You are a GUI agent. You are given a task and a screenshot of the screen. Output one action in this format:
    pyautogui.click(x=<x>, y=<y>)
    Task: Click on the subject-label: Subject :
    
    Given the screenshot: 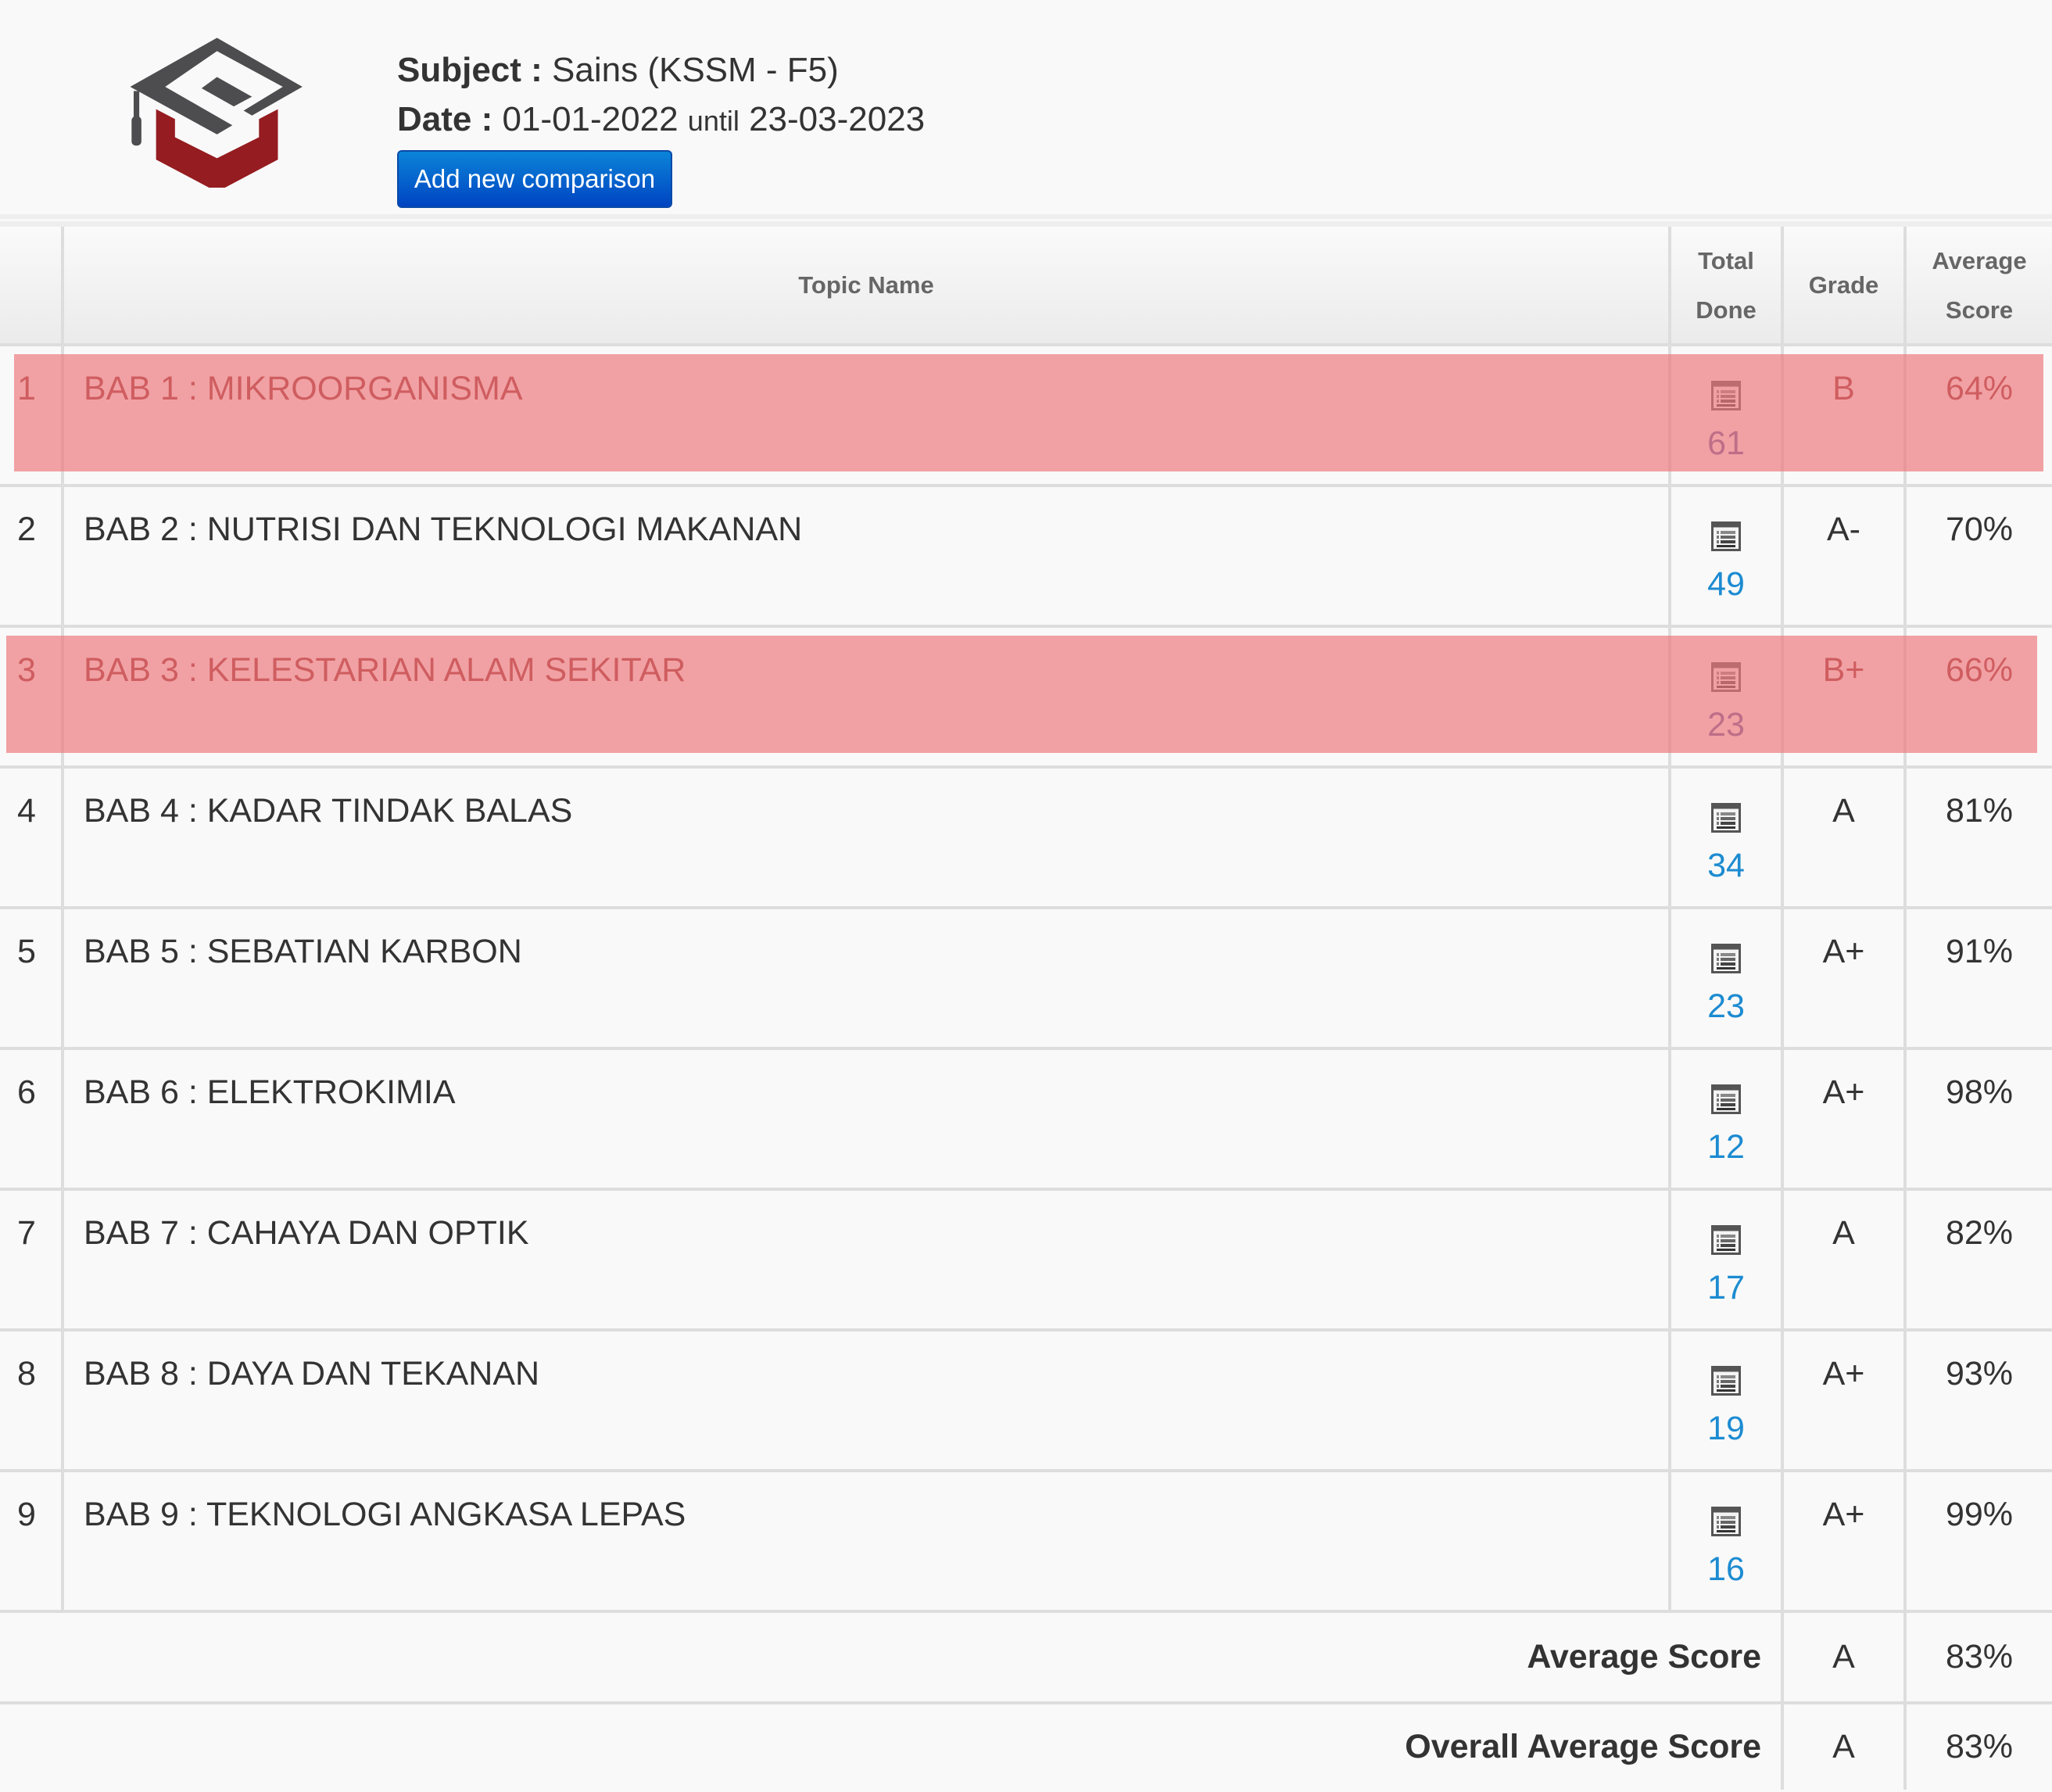 What is the action you would take?
    pyautogui.click(x=470, y=70)
    